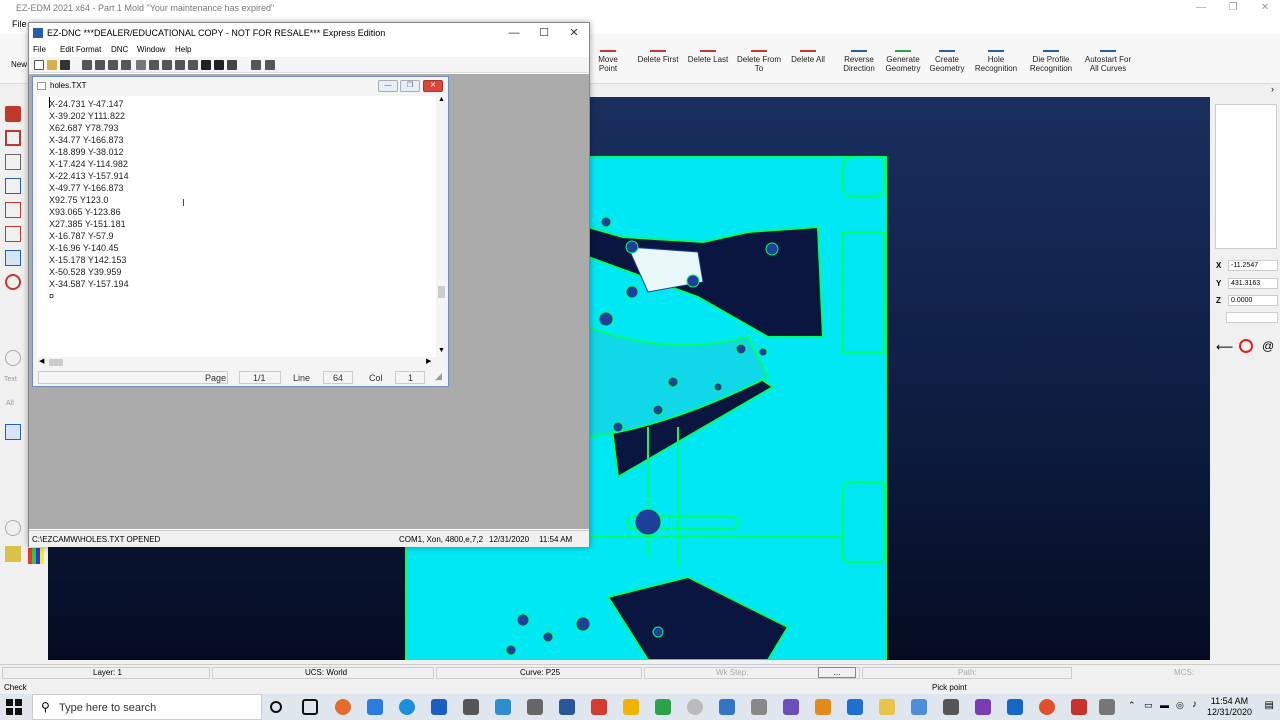 Image resolution: width=1280 pixels, height=720 pixels. What do you see at coordinates (1201, 8) in the screenshot?
I see `minimize-icon: —` at bounding box center [1201, 8].